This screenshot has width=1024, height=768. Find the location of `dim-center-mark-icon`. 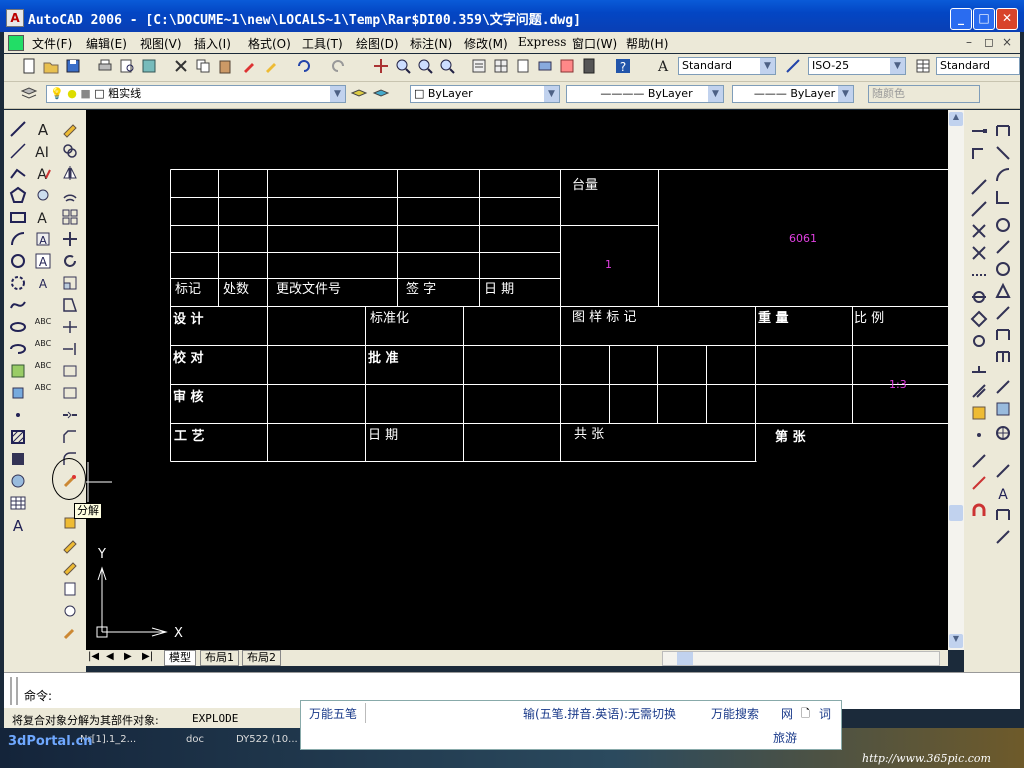

dim-center-mark-icon is located at coordinates (1003, 387).